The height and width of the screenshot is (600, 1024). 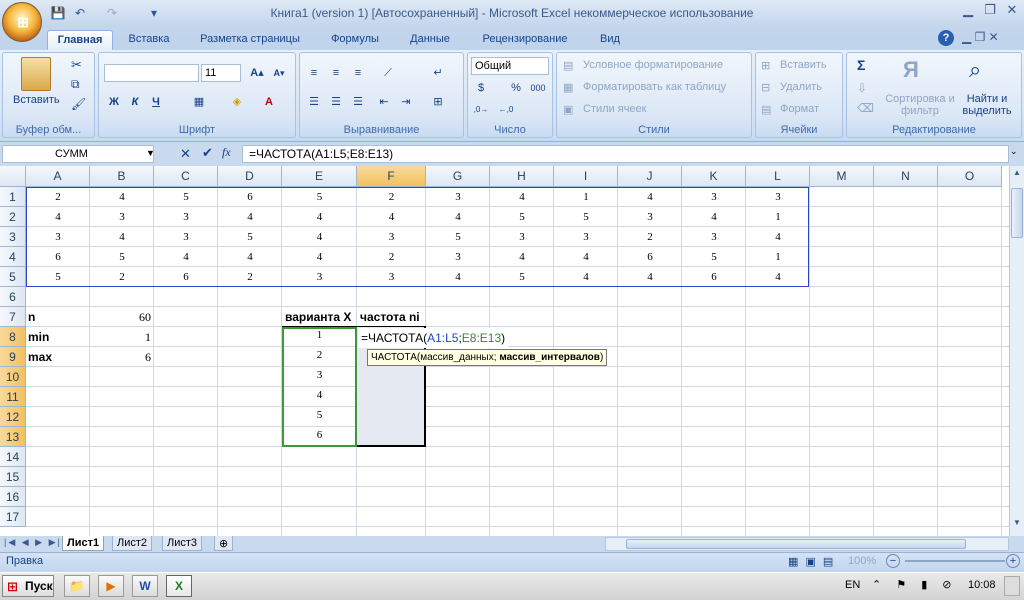 What do you see at coordinates (714, 176) in the screenshot?
I see `column-header-k: K` at bounding box center [714, 176].